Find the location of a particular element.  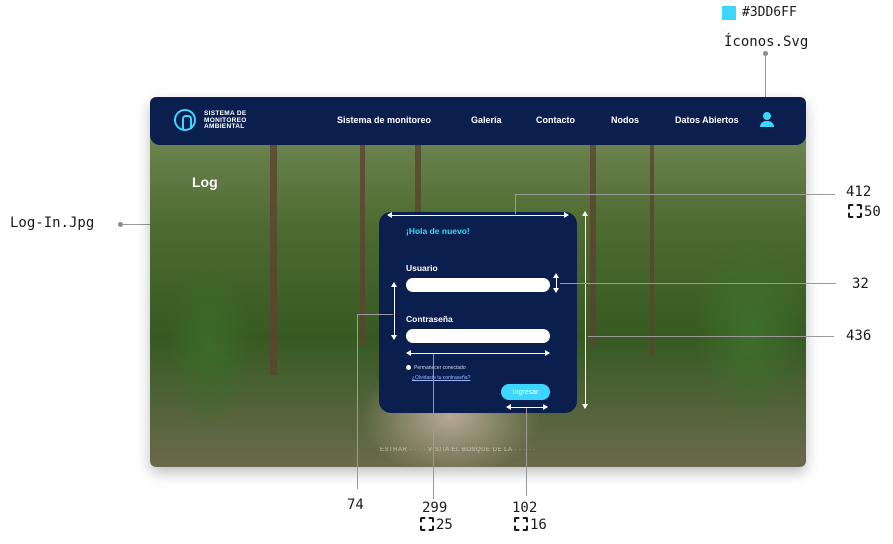

page-title: Log is located at coordinates (205, 182).